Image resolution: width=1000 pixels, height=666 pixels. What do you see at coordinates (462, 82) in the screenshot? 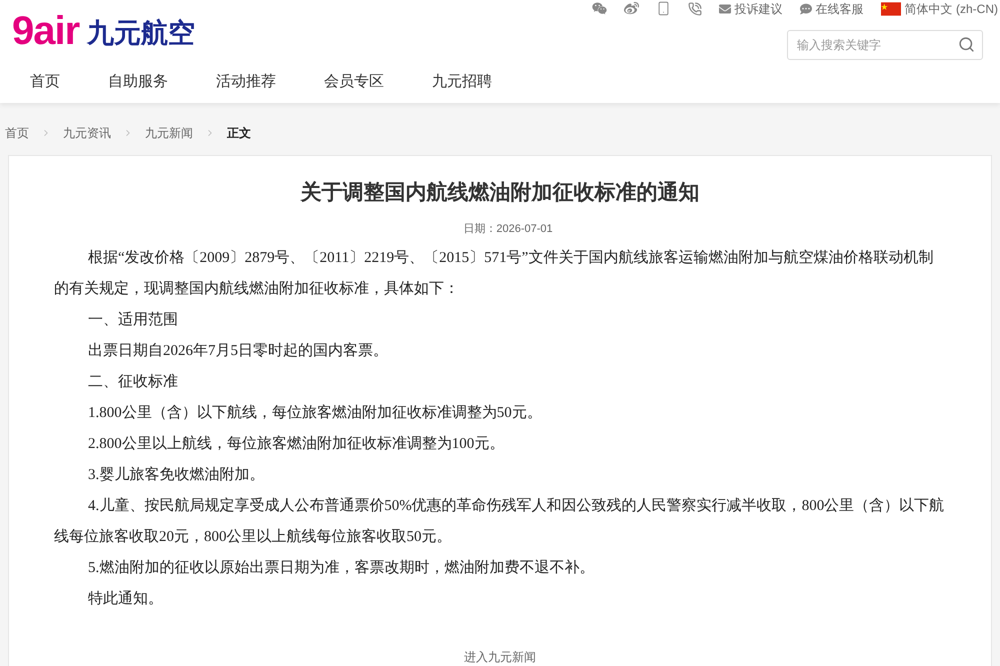
I see `nav-link: 九元招聘` at bounding box center [462, 82].